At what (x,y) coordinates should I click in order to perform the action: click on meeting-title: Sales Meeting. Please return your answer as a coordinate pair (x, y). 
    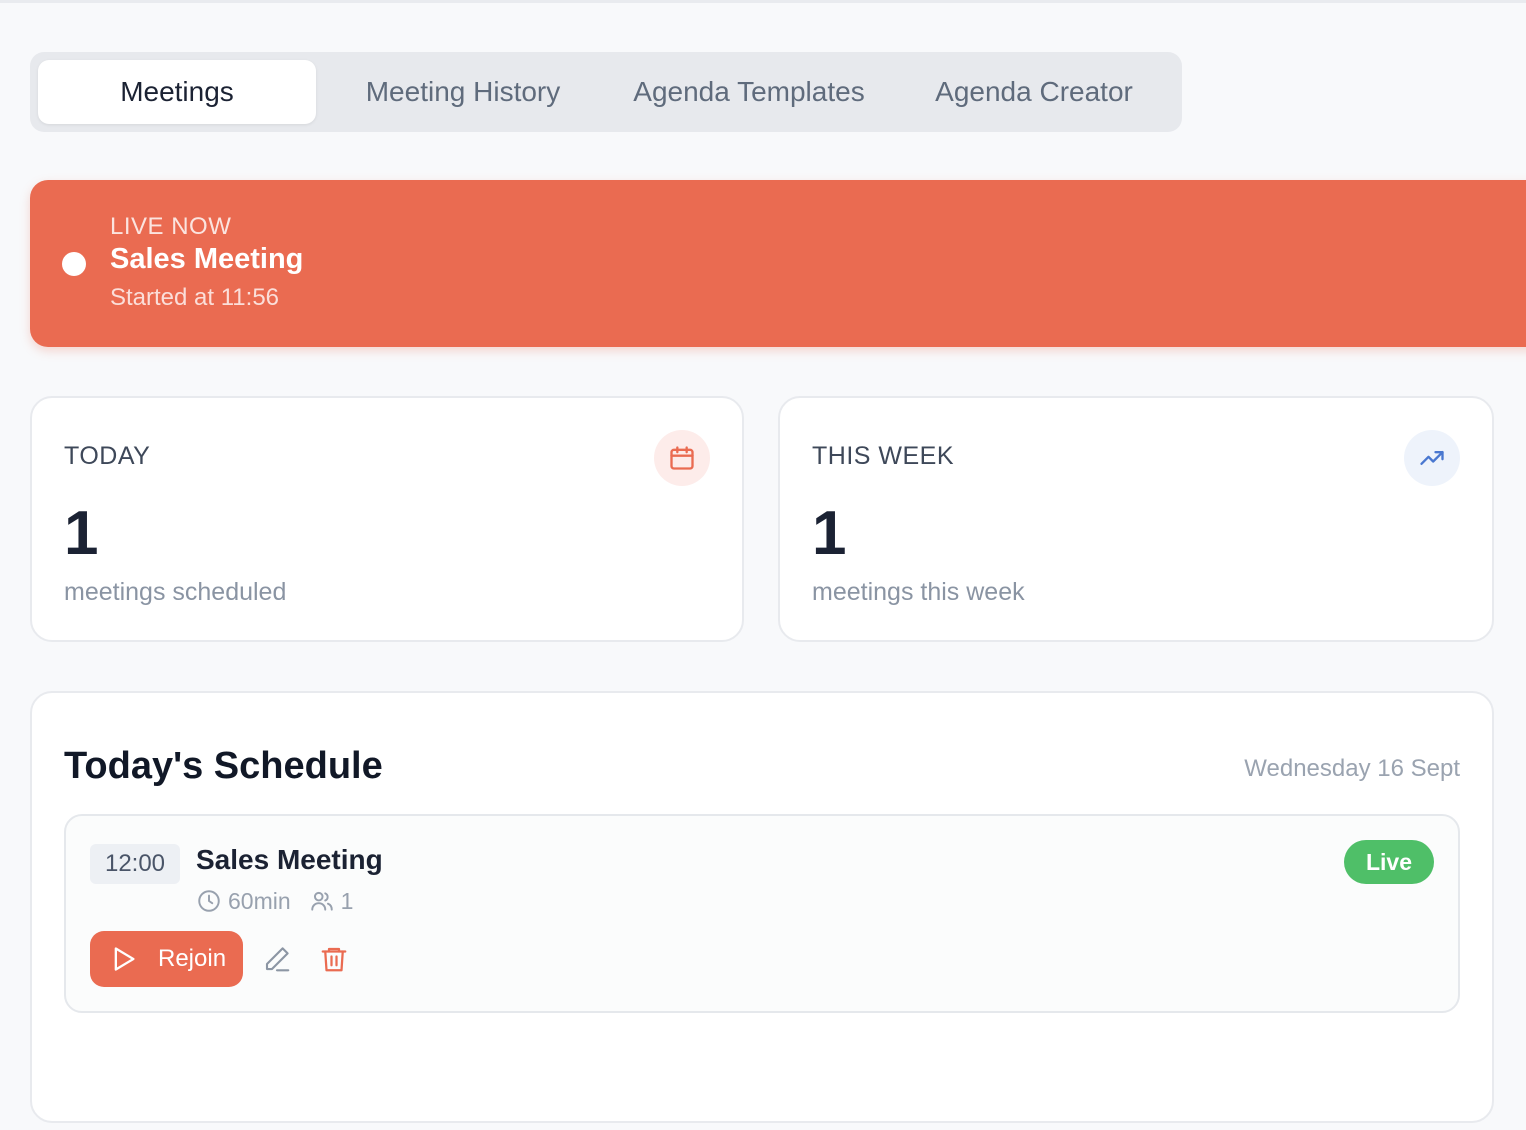
    Looking at the image, I should click on (289, 859).